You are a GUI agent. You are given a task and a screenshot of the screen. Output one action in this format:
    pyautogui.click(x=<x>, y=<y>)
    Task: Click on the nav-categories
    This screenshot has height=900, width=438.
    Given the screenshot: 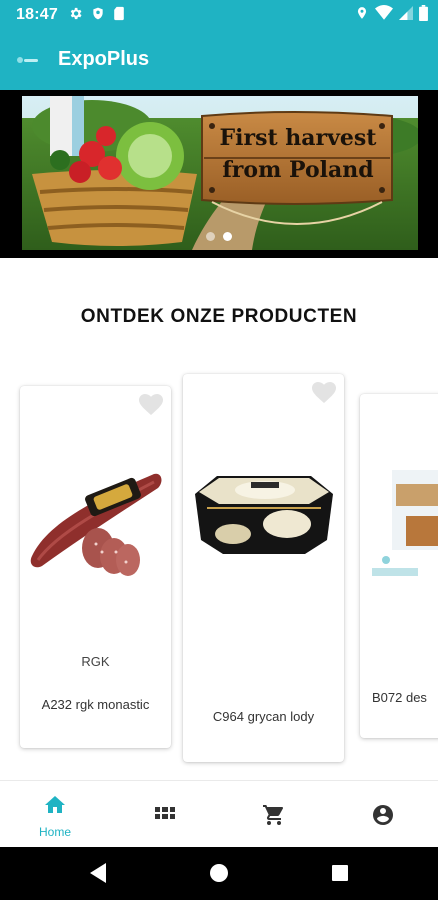 What is the action you would take?
    pyautogui.click(x=165, y=814)
    